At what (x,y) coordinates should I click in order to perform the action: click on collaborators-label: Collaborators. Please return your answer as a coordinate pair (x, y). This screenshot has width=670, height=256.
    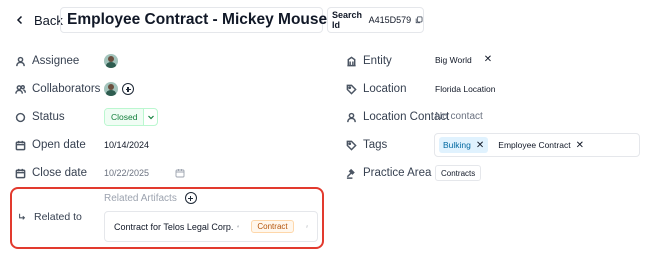
    Looking at the image, I should click on (57, 89).